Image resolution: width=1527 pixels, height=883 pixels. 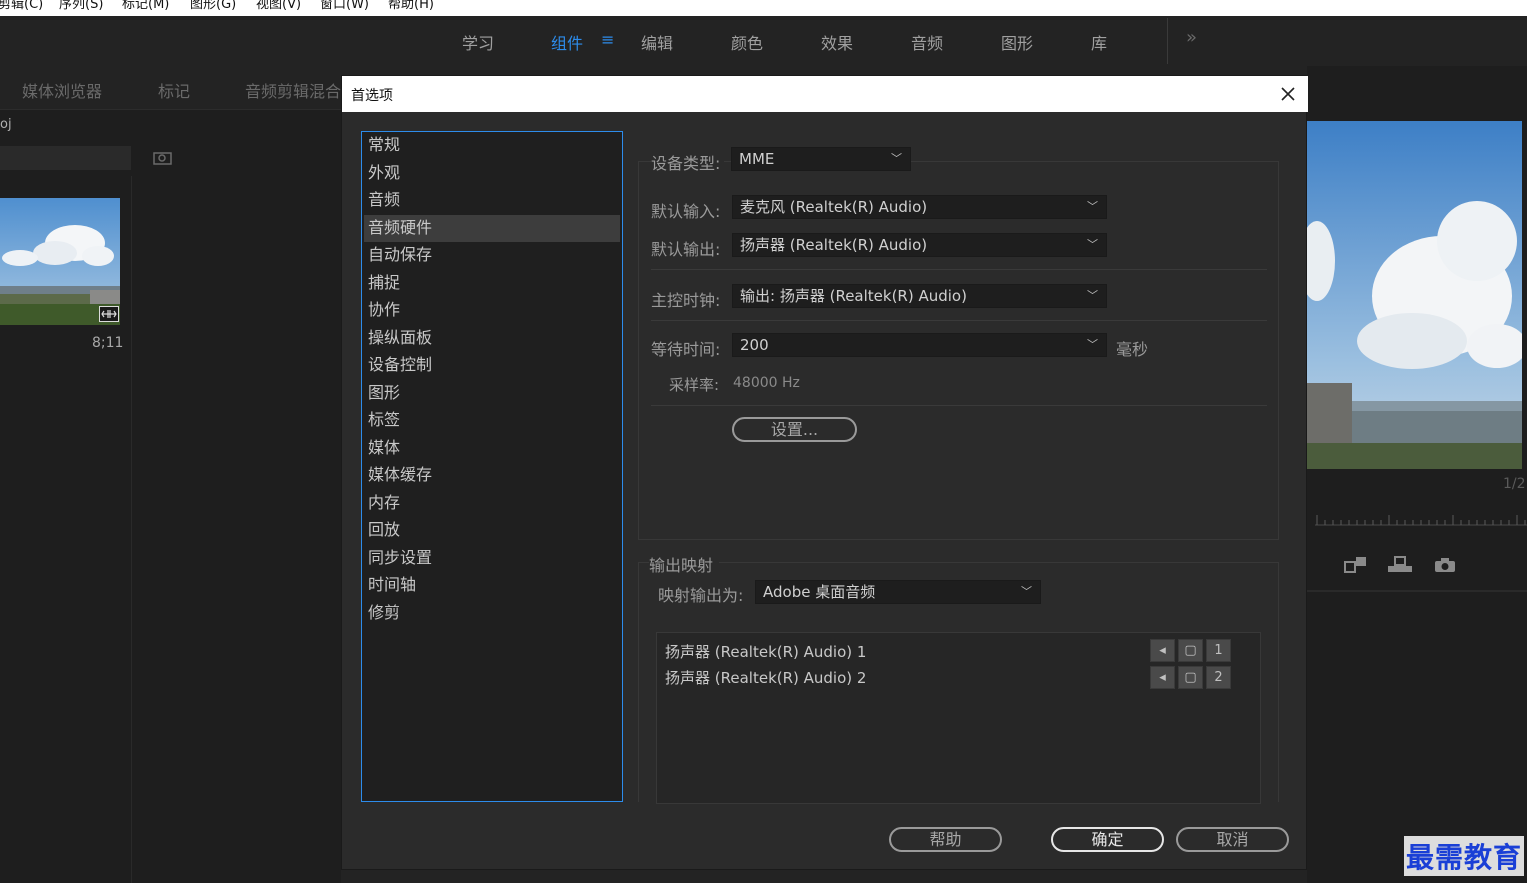 What do you see at coordinates (62, 90) in the screenshot?
I see `tab-media-browser: 媒体浏览器` at bounding box center [62, 90].